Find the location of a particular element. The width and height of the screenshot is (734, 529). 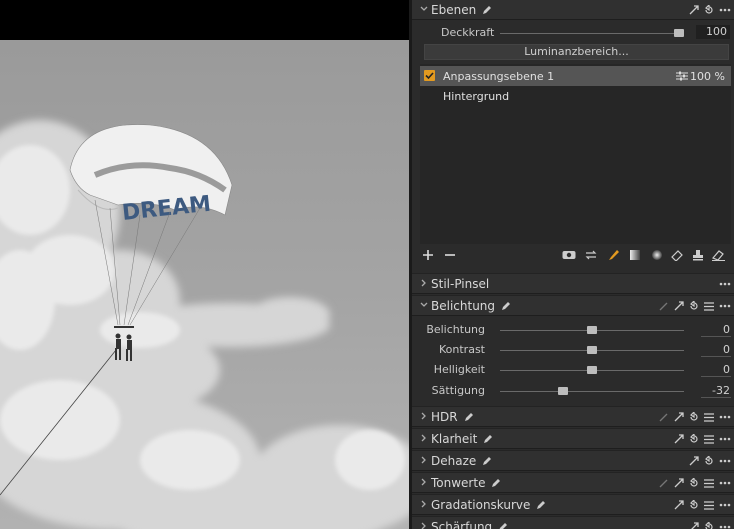

radial-icon is located at coordinates (657, 255).